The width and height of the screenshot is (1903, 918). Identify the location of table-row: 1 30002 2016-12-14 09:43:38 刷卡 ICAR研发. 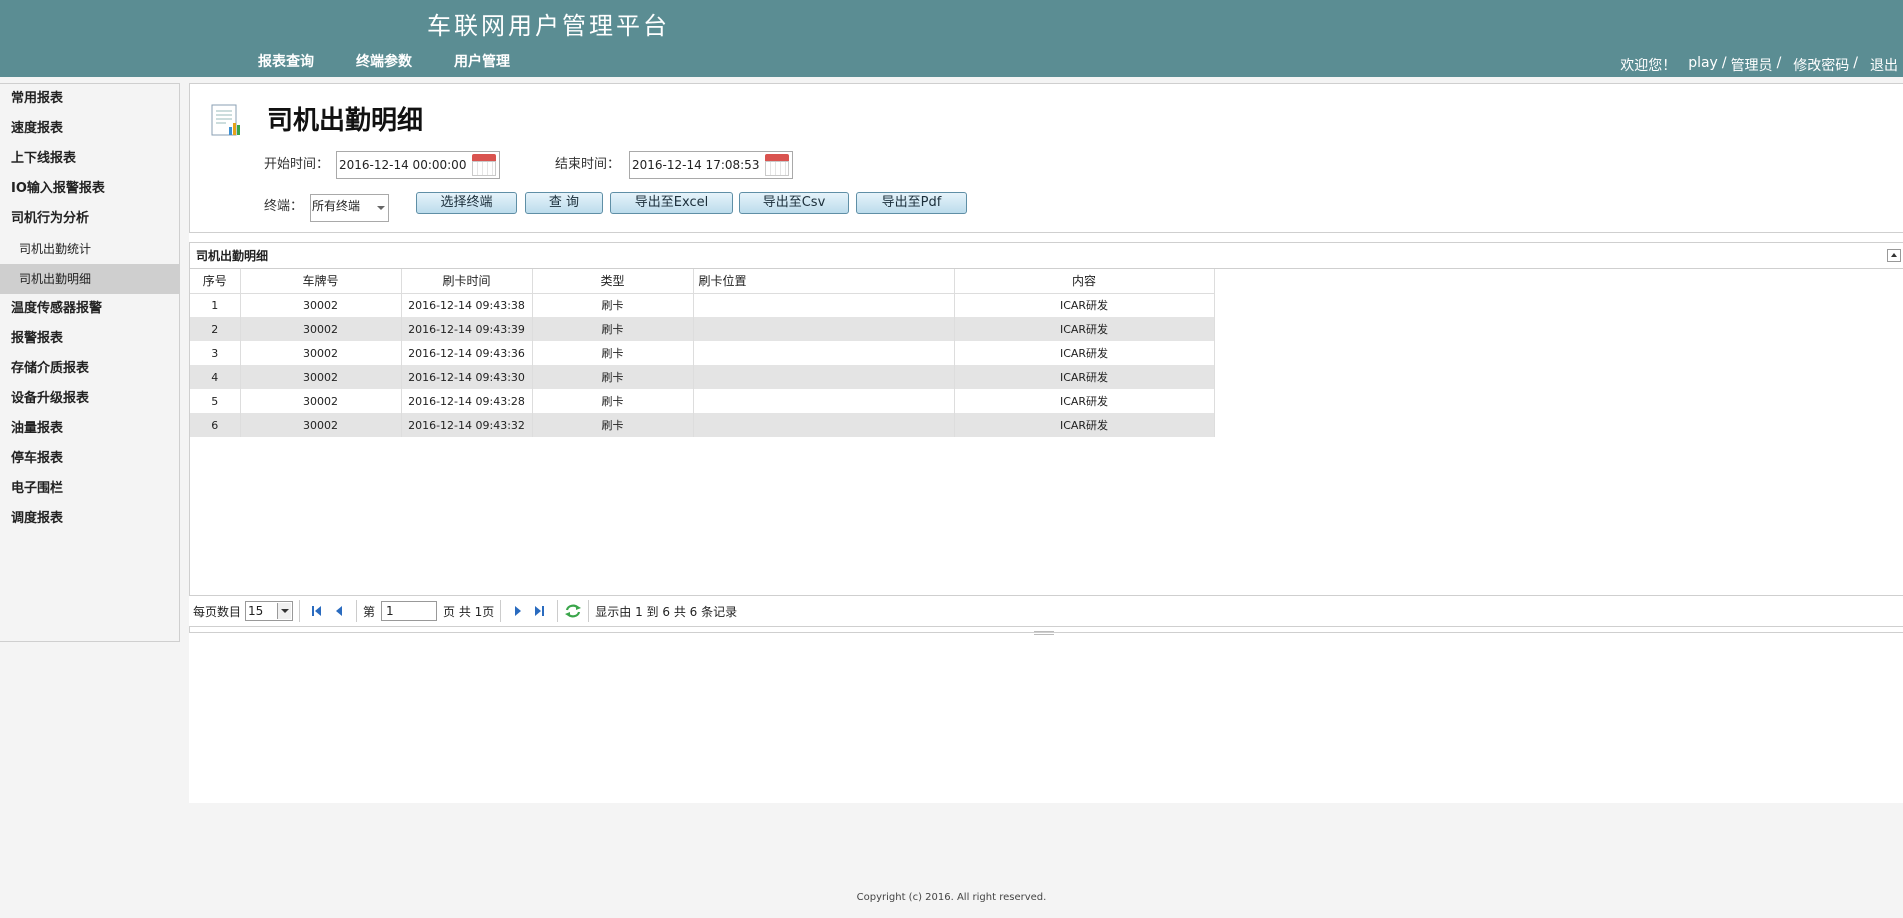
(702, 305).